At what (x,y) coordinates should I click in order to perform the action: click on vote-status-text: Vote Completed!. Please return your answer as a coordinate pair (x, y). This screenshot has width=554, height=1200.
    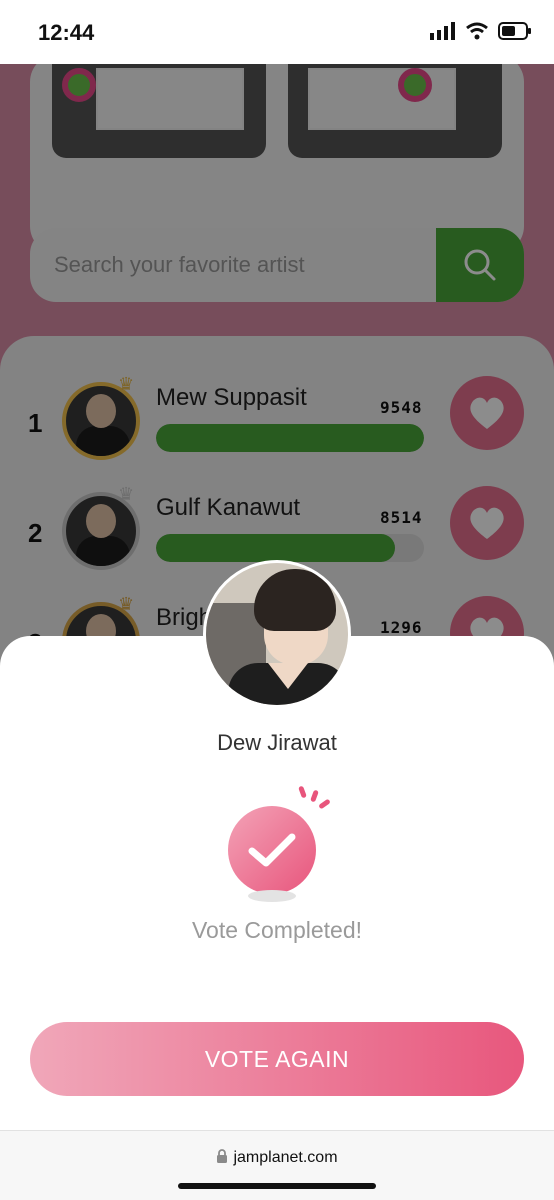
    Looking at the image, I should click on (277, 930).